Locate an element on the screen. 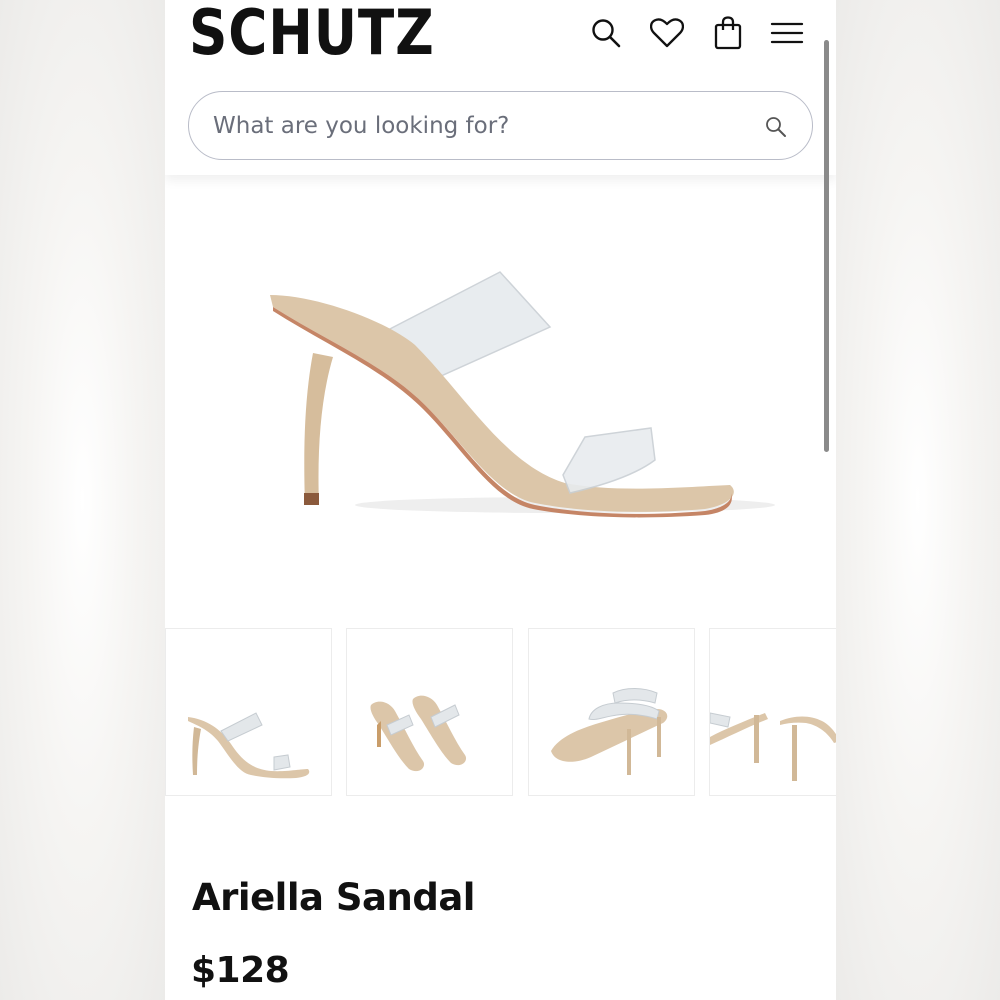 The image size is (1000, 1000). search-icon is located at coordinates (606, 33).